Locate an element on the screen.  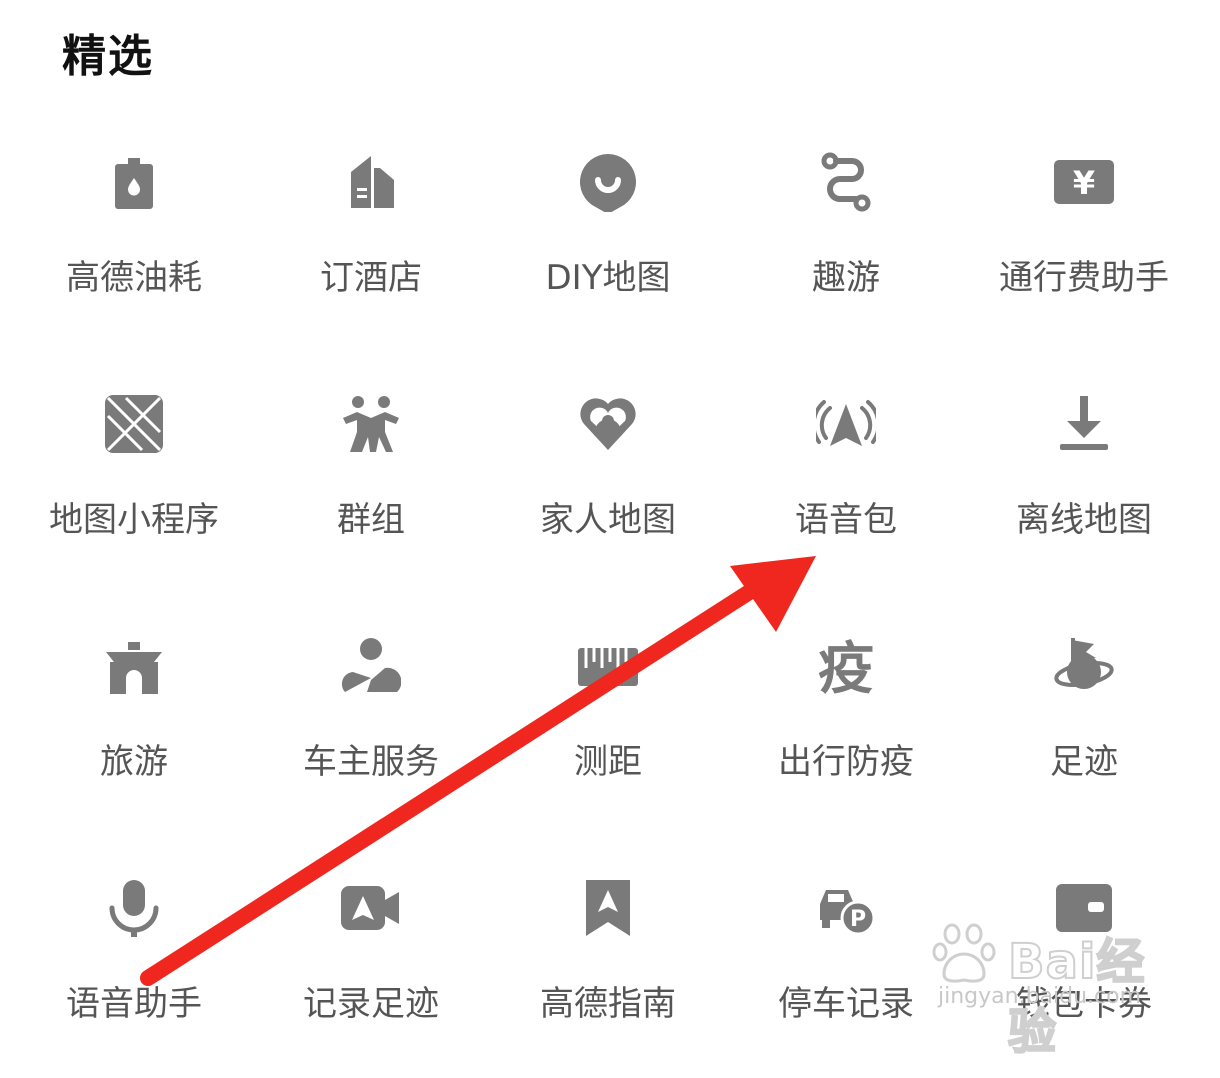
tile-label: 旅游 is located at coordinates (134, 762).